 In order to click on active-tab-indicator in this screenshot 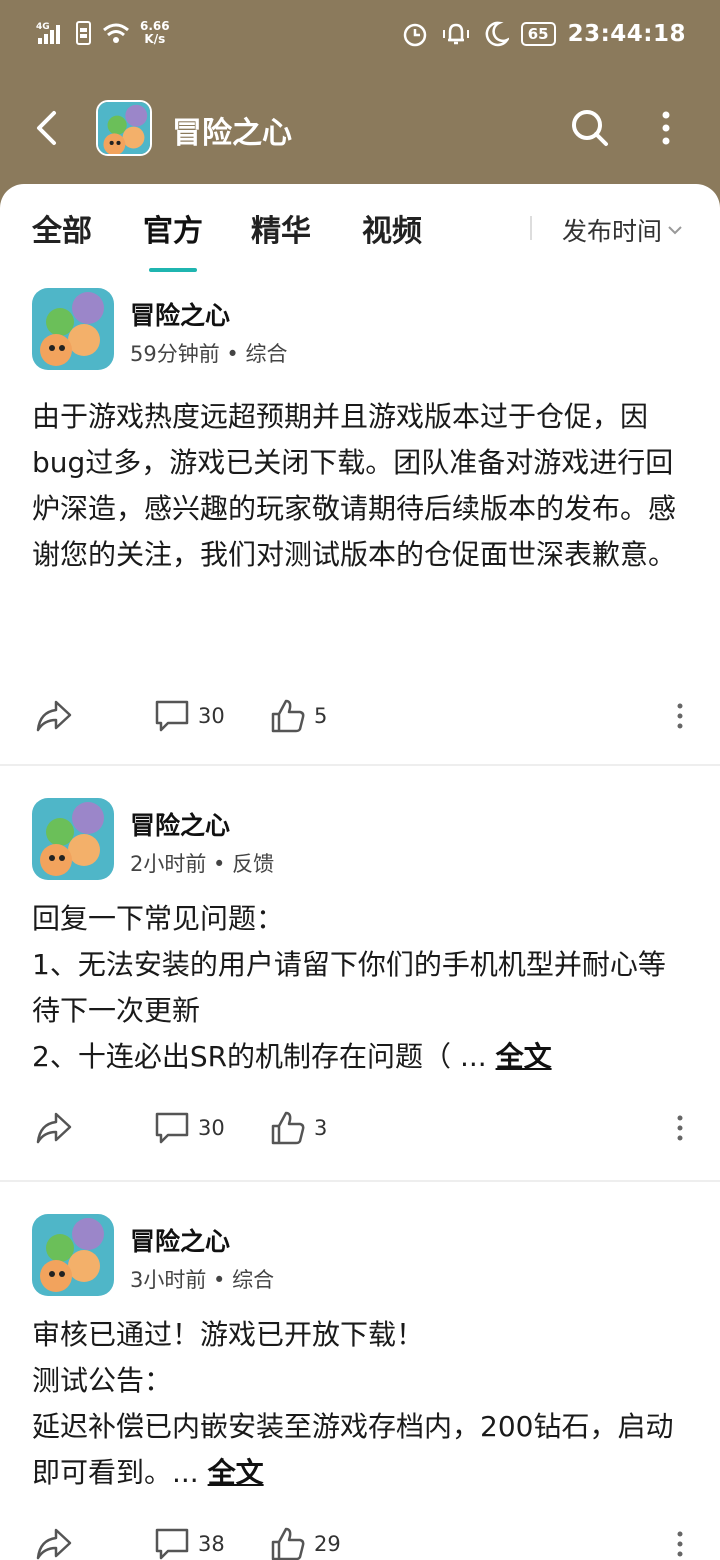, I will do `click(173, 270)`.